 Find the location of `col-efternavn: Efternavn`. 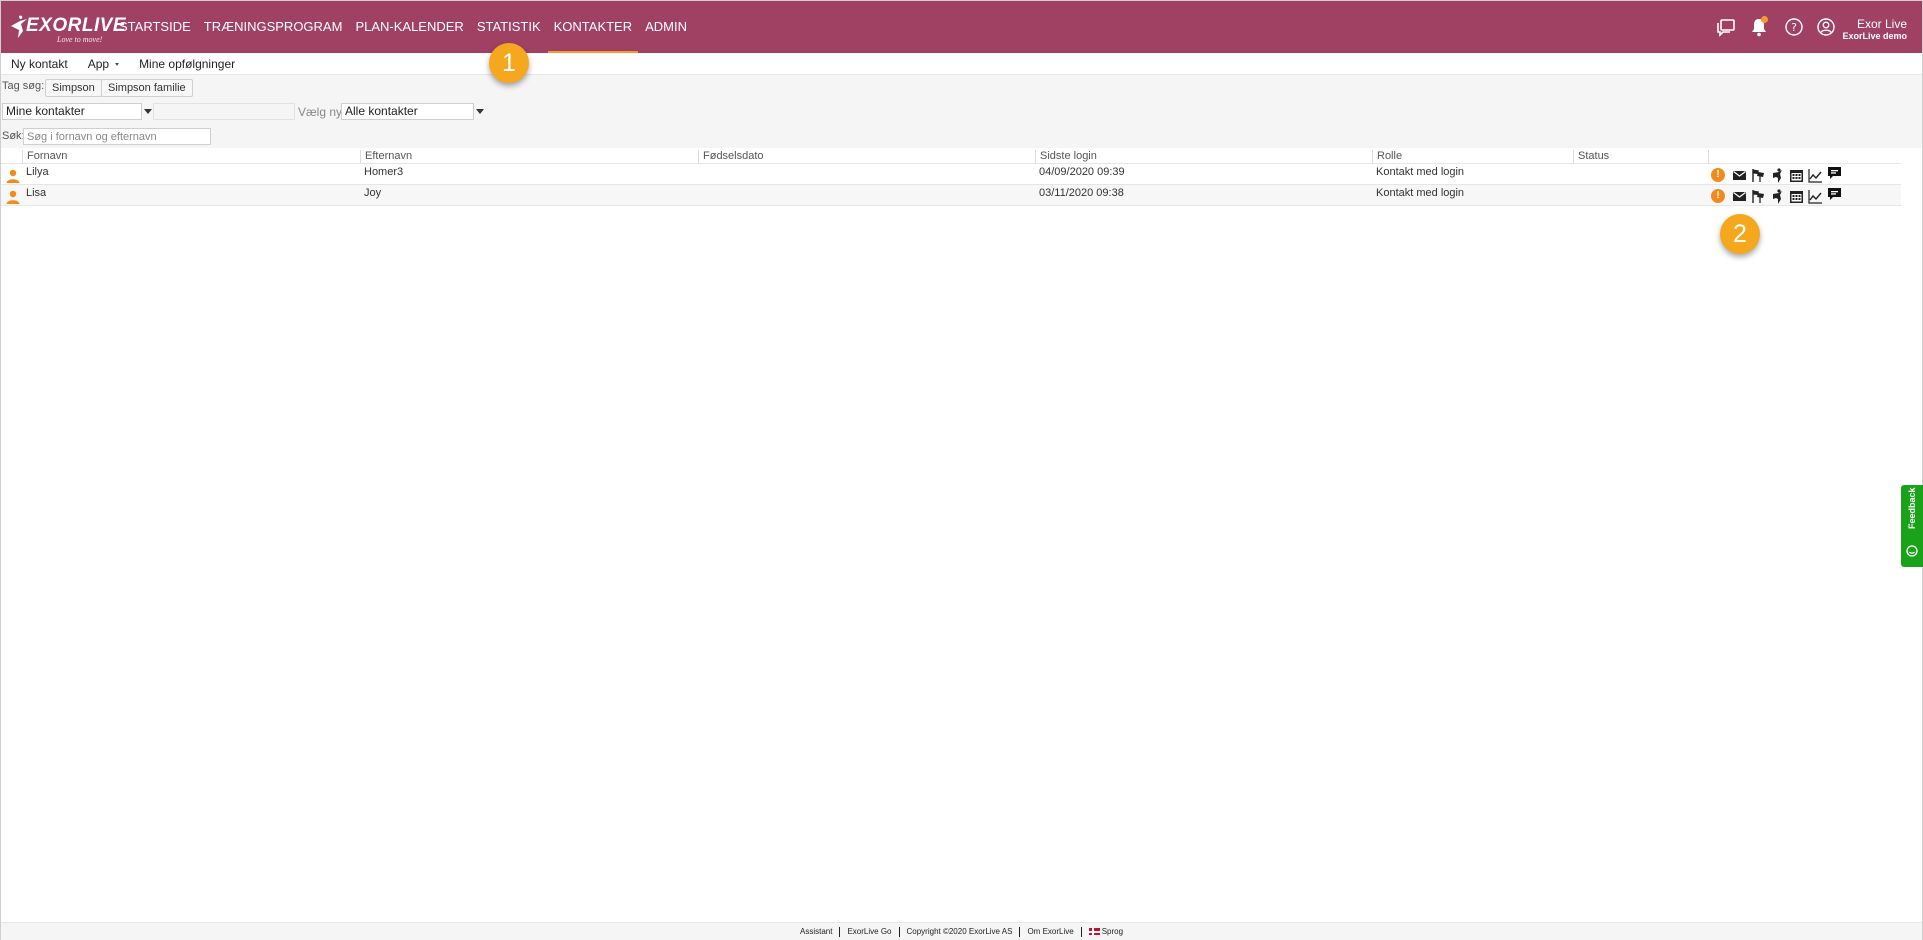

col-efternavn: Efternavn is located at coordinates (386, 157).